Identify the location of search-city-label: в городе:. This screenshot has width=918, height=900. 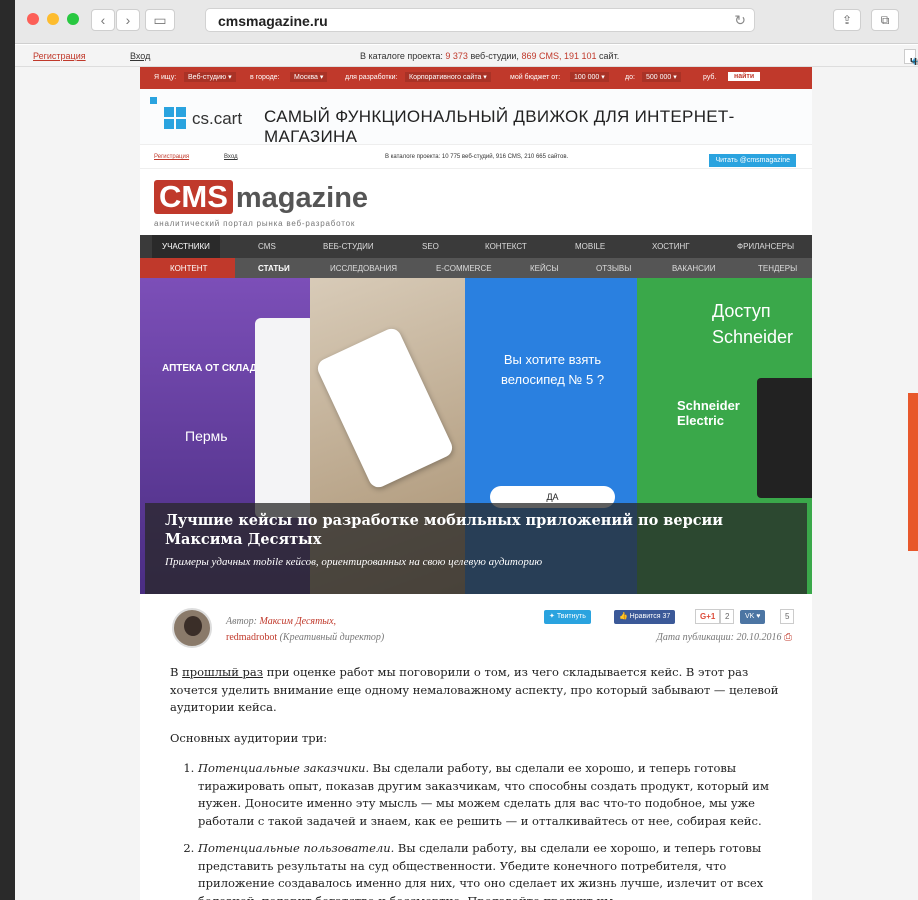
(265, 77).